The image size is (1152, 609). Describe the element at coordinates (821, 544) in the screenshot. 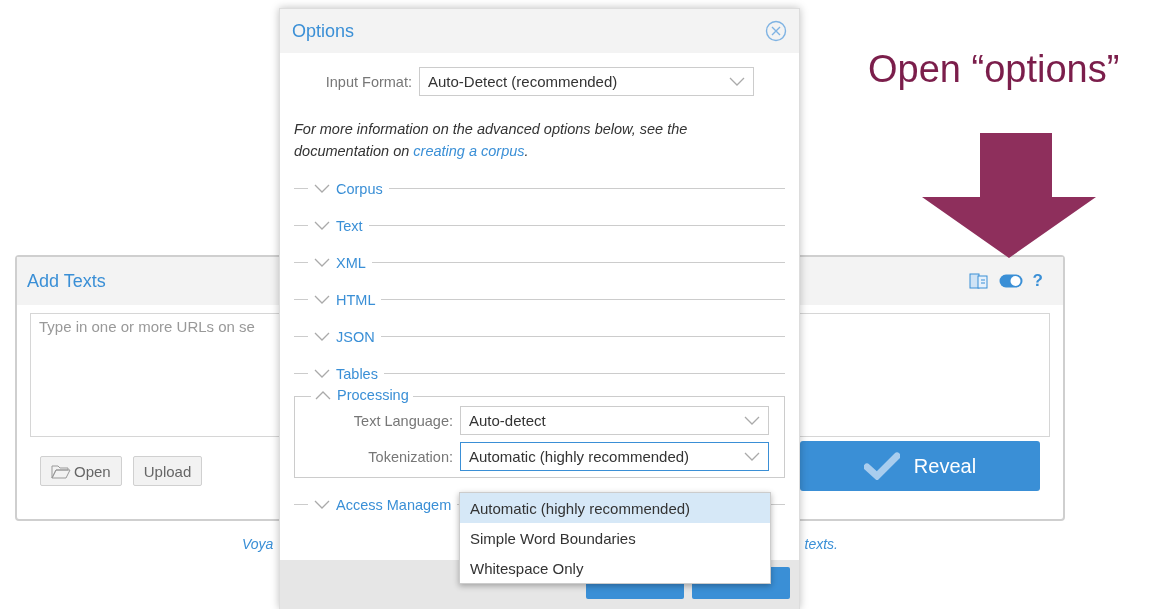

I see `footer-text: texts.` at that location.